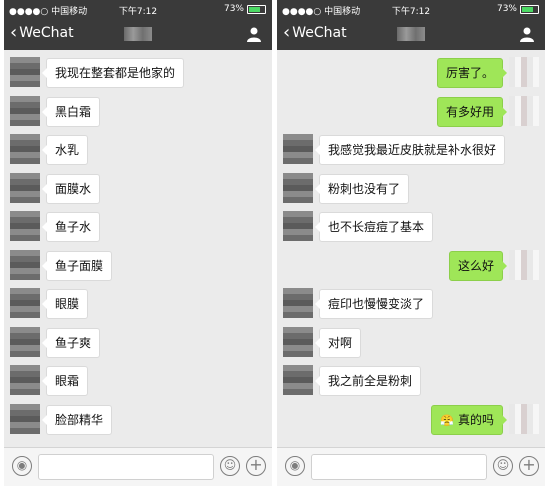 This screenshot has height=486, width=549. I want to click on message-text: 眼膜, so click(67, 304).